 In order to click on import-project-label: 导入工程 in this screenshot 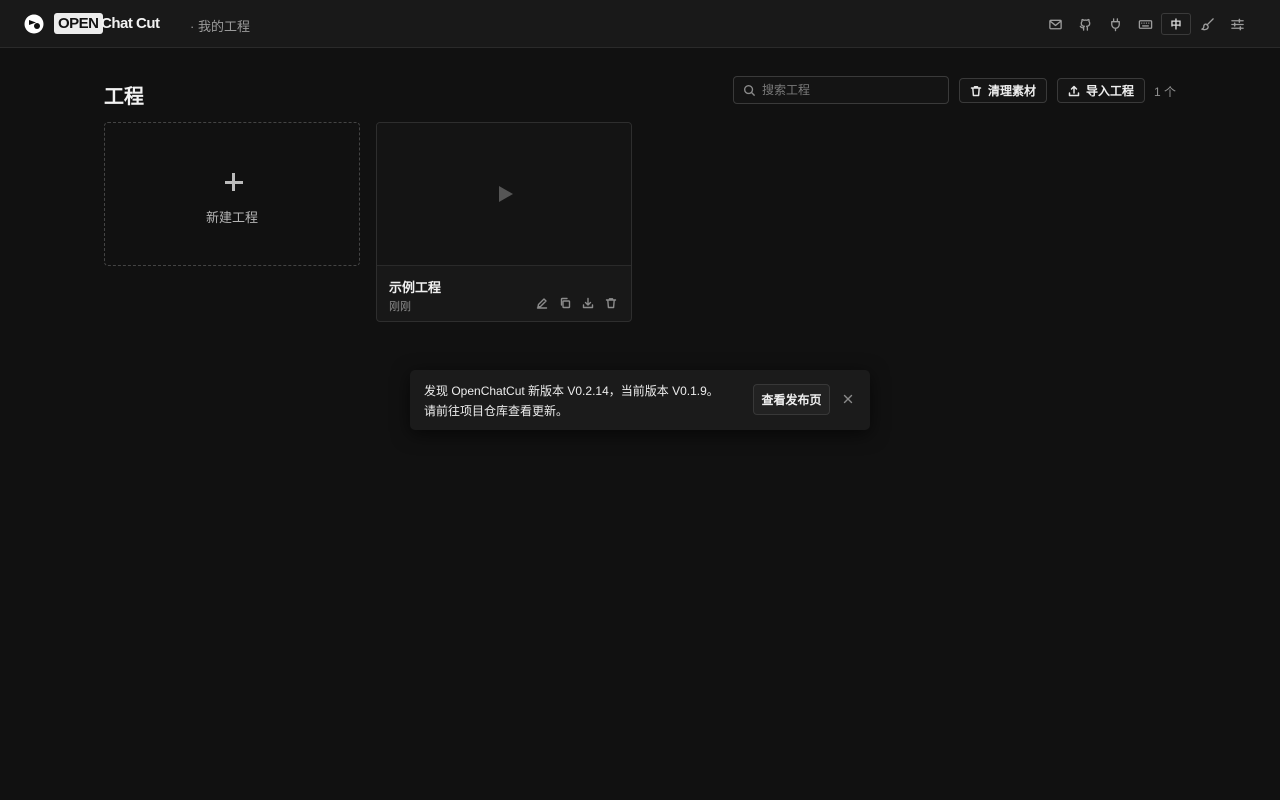, I will do `click(1110, 91)`.